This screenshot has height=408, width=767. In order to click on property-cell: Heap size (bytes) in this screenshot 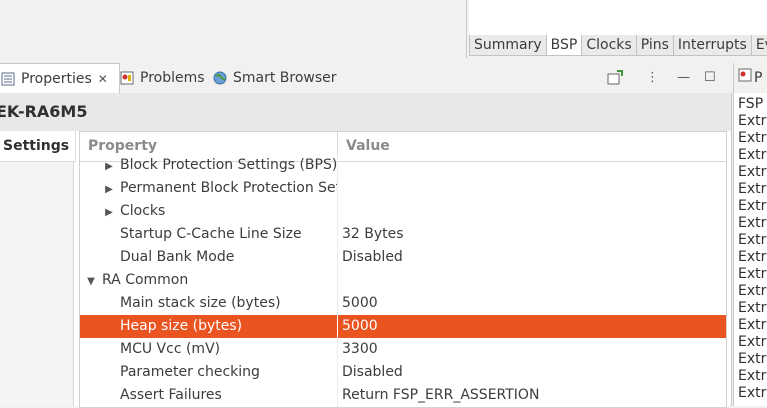, I will do `click(219, 326)`.